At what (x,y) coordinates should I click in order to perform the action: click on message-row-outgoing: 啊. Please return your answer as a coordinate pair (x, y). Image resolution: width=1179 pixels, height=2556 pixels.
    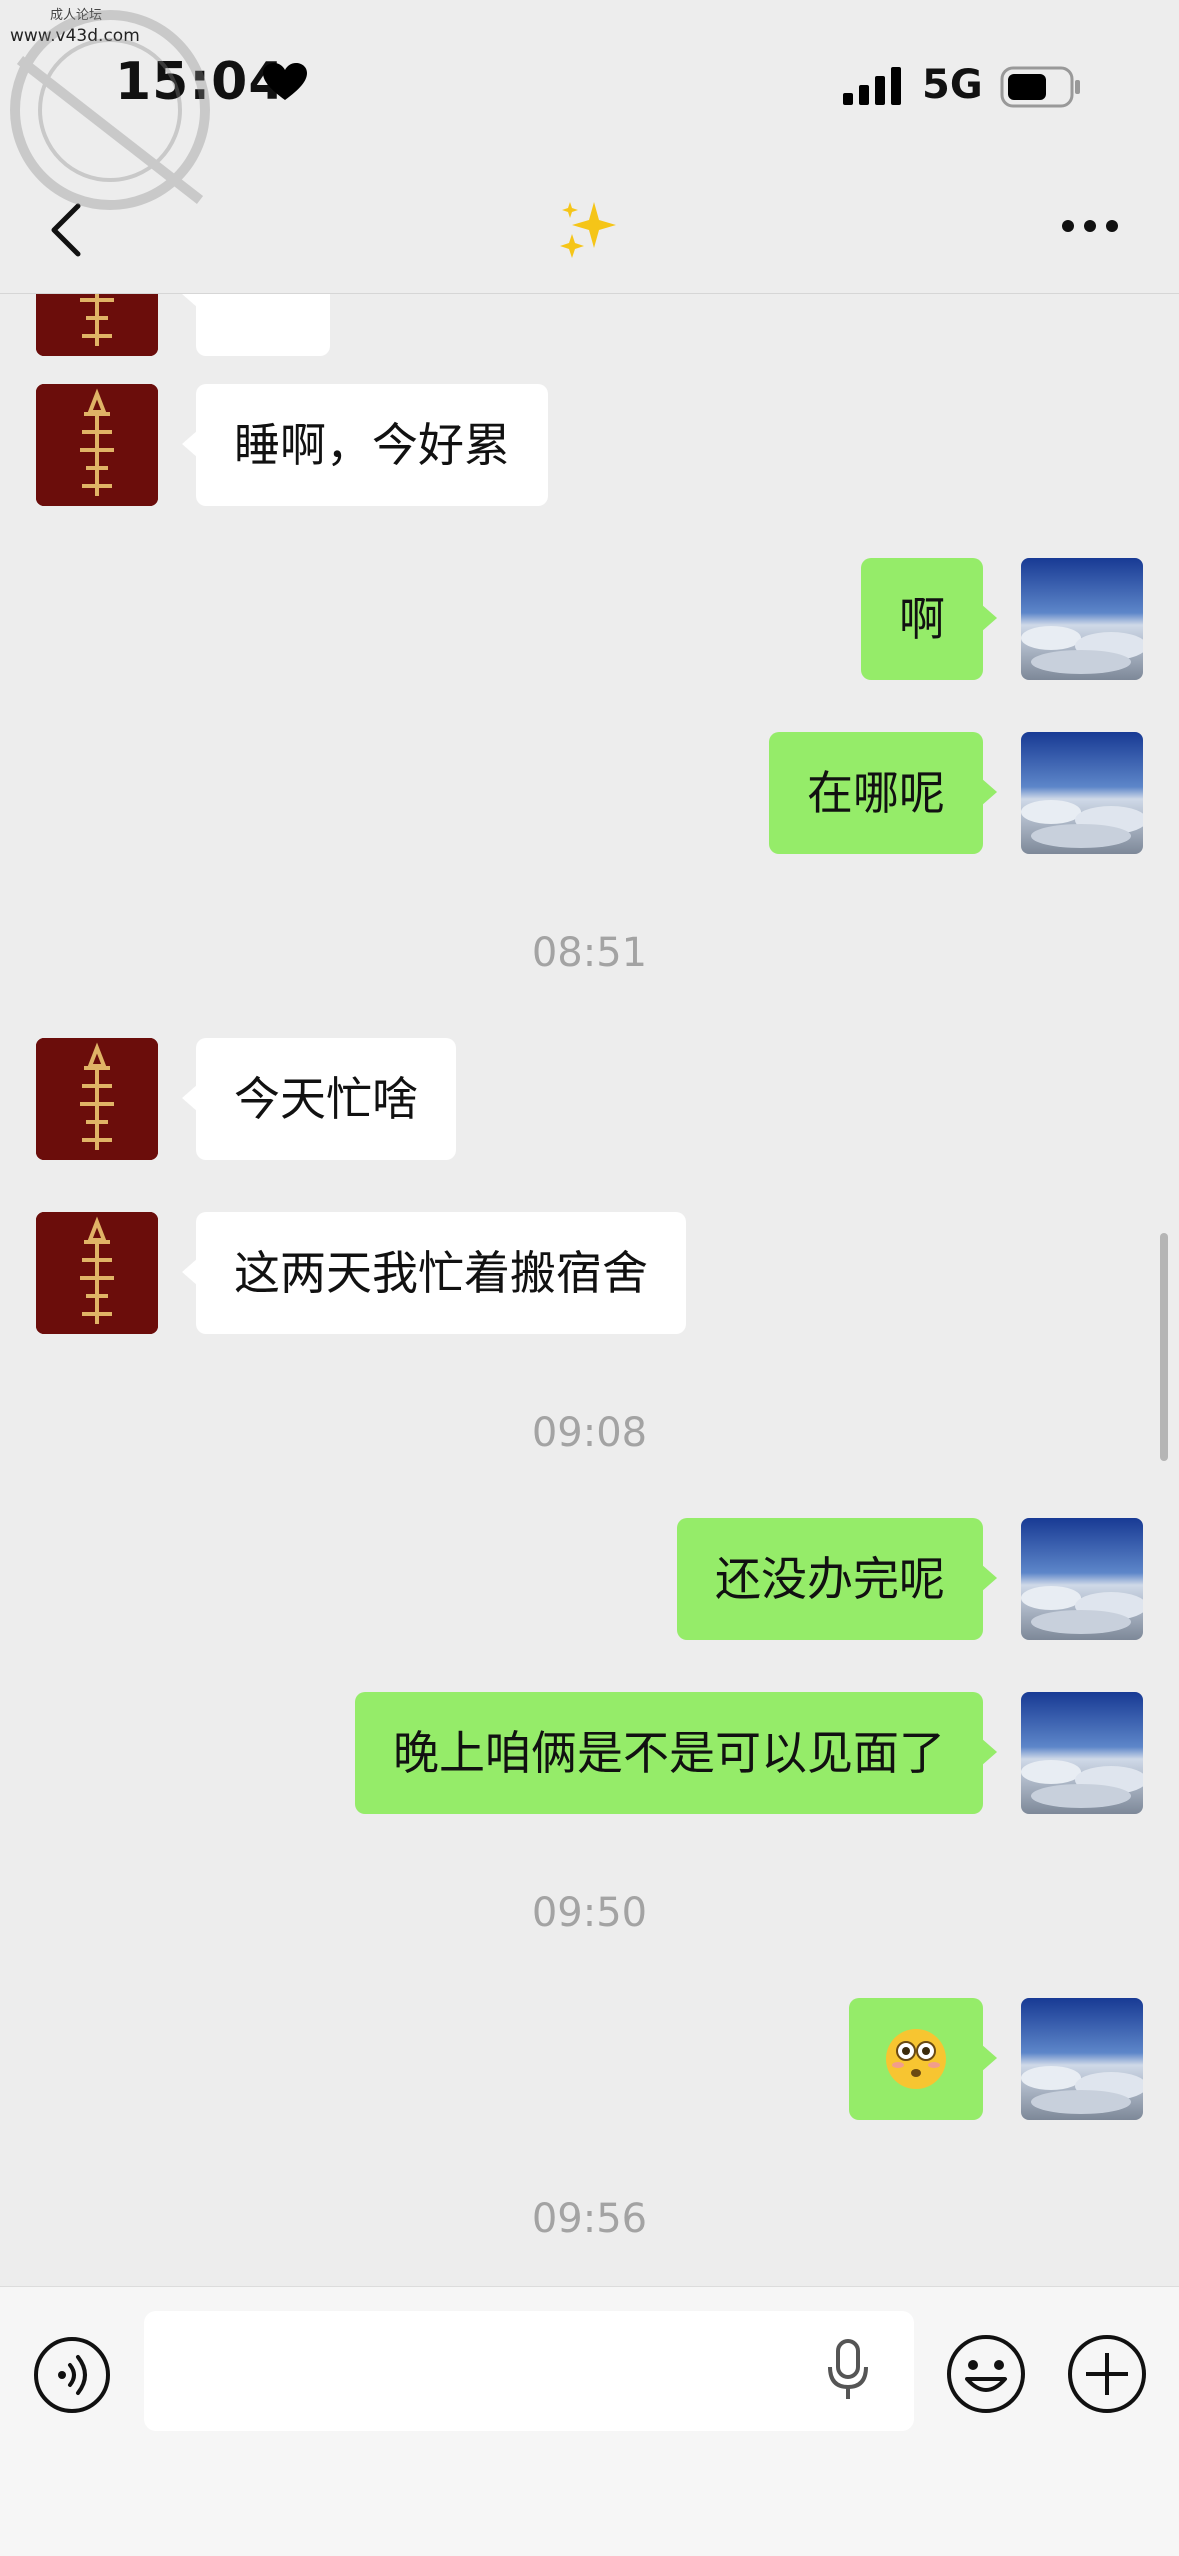
    Looking at the image, I should click on (589, 619).